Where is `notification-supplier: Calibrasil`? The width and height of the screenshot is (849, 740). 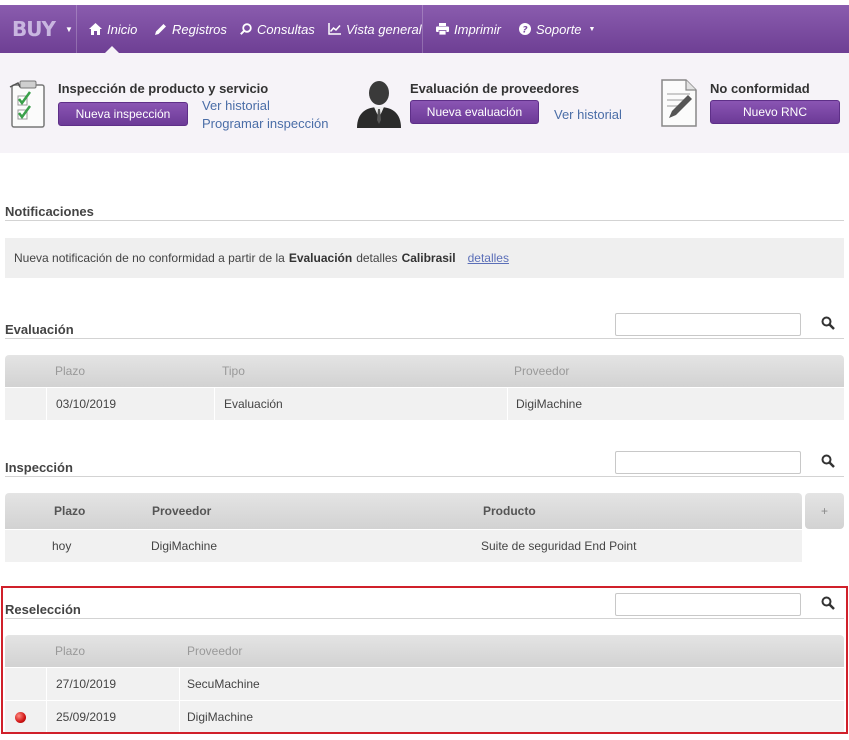
notification-supplier: Calibrasil is located at coordinates (428, 258).